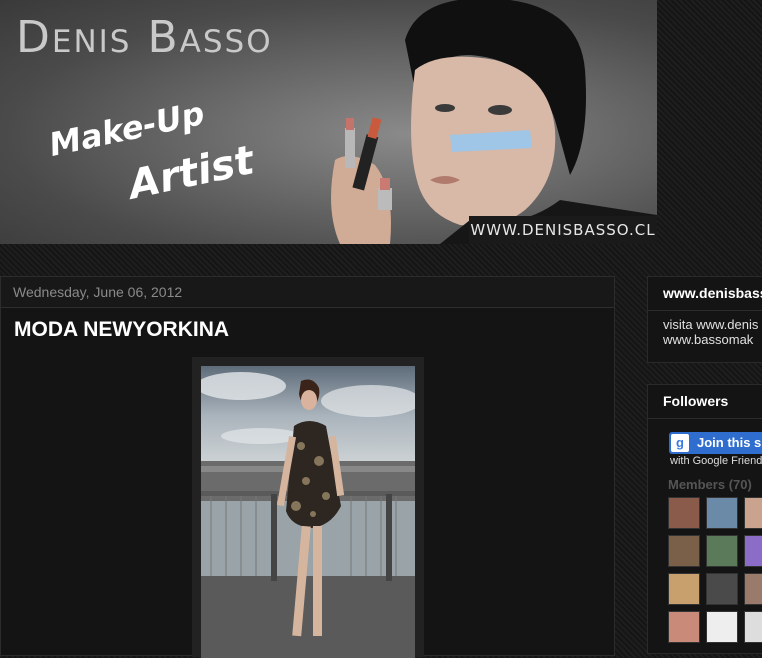 The image size is (762, 658). What do you see at coordinates (563, 230) in the screenshot?
I see `header-url: WWW.DENISBASSO.CL` at bounding box center [563, 230].